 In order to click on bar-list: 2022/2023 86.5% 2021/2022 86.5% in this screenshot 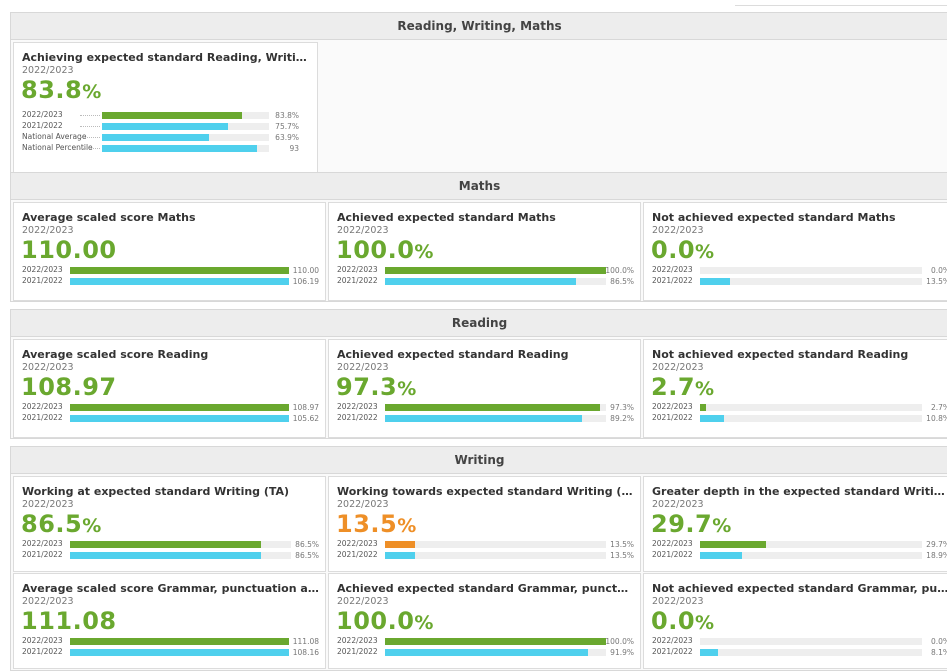, I will do `click(170, 550)`.